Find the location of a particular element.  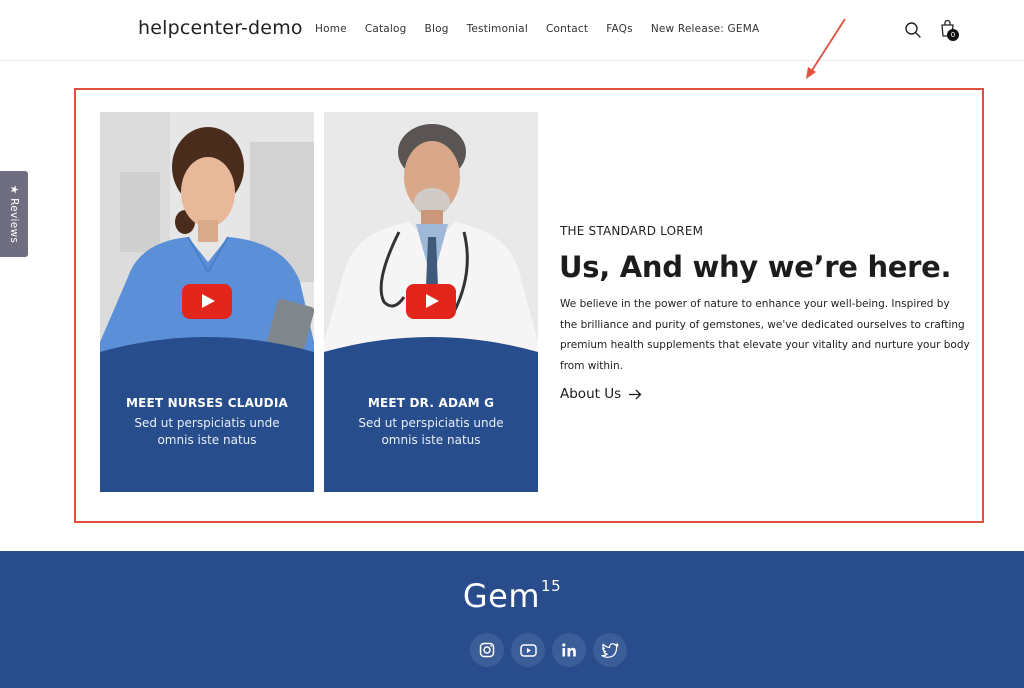

section-heading: Us, And why we’re here. is located at coordinates (755, 267).